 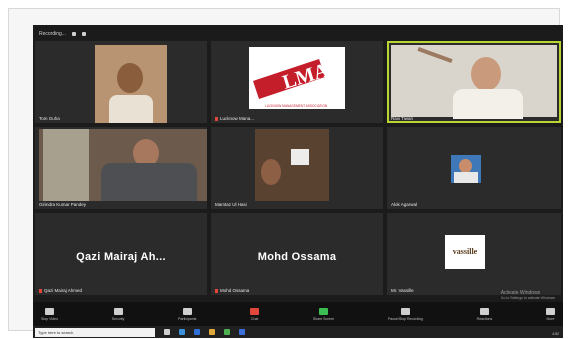 What do you see at coordinates (182, 332) in the screenshot?
I see `edge-icon` at bounding box center [182, 332].